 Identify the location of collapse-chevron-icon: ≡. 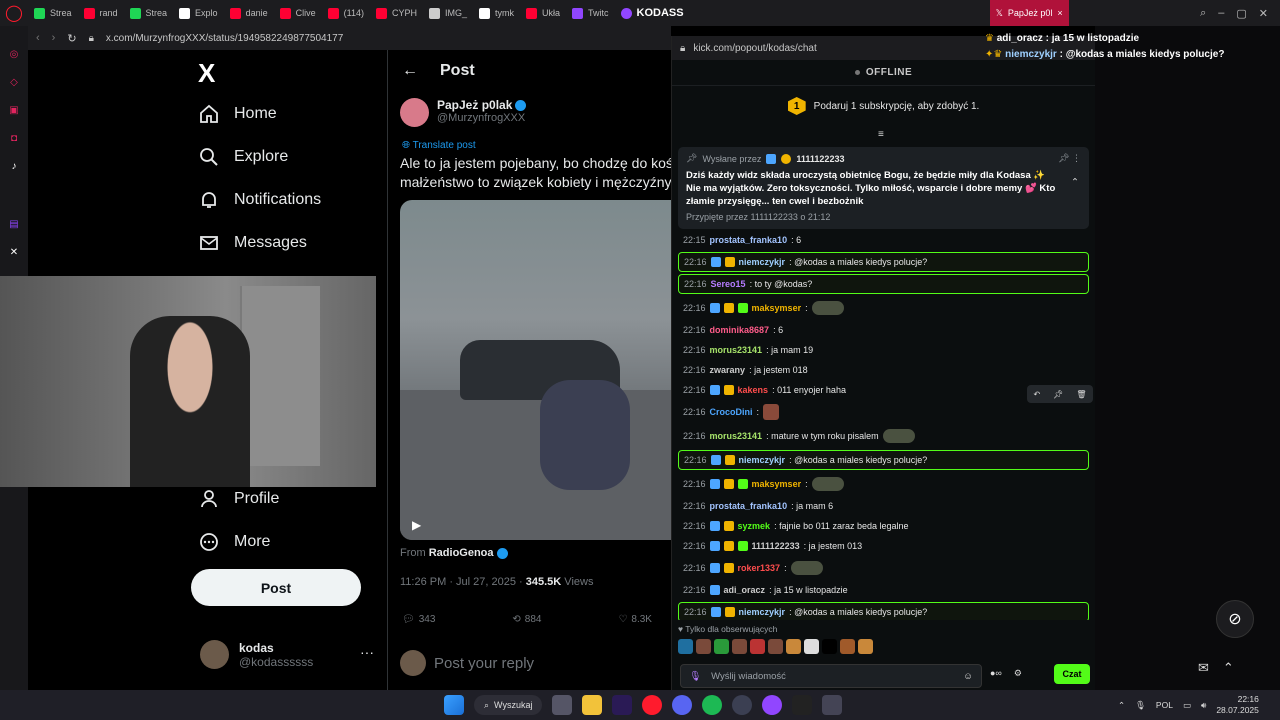
(881, 134).